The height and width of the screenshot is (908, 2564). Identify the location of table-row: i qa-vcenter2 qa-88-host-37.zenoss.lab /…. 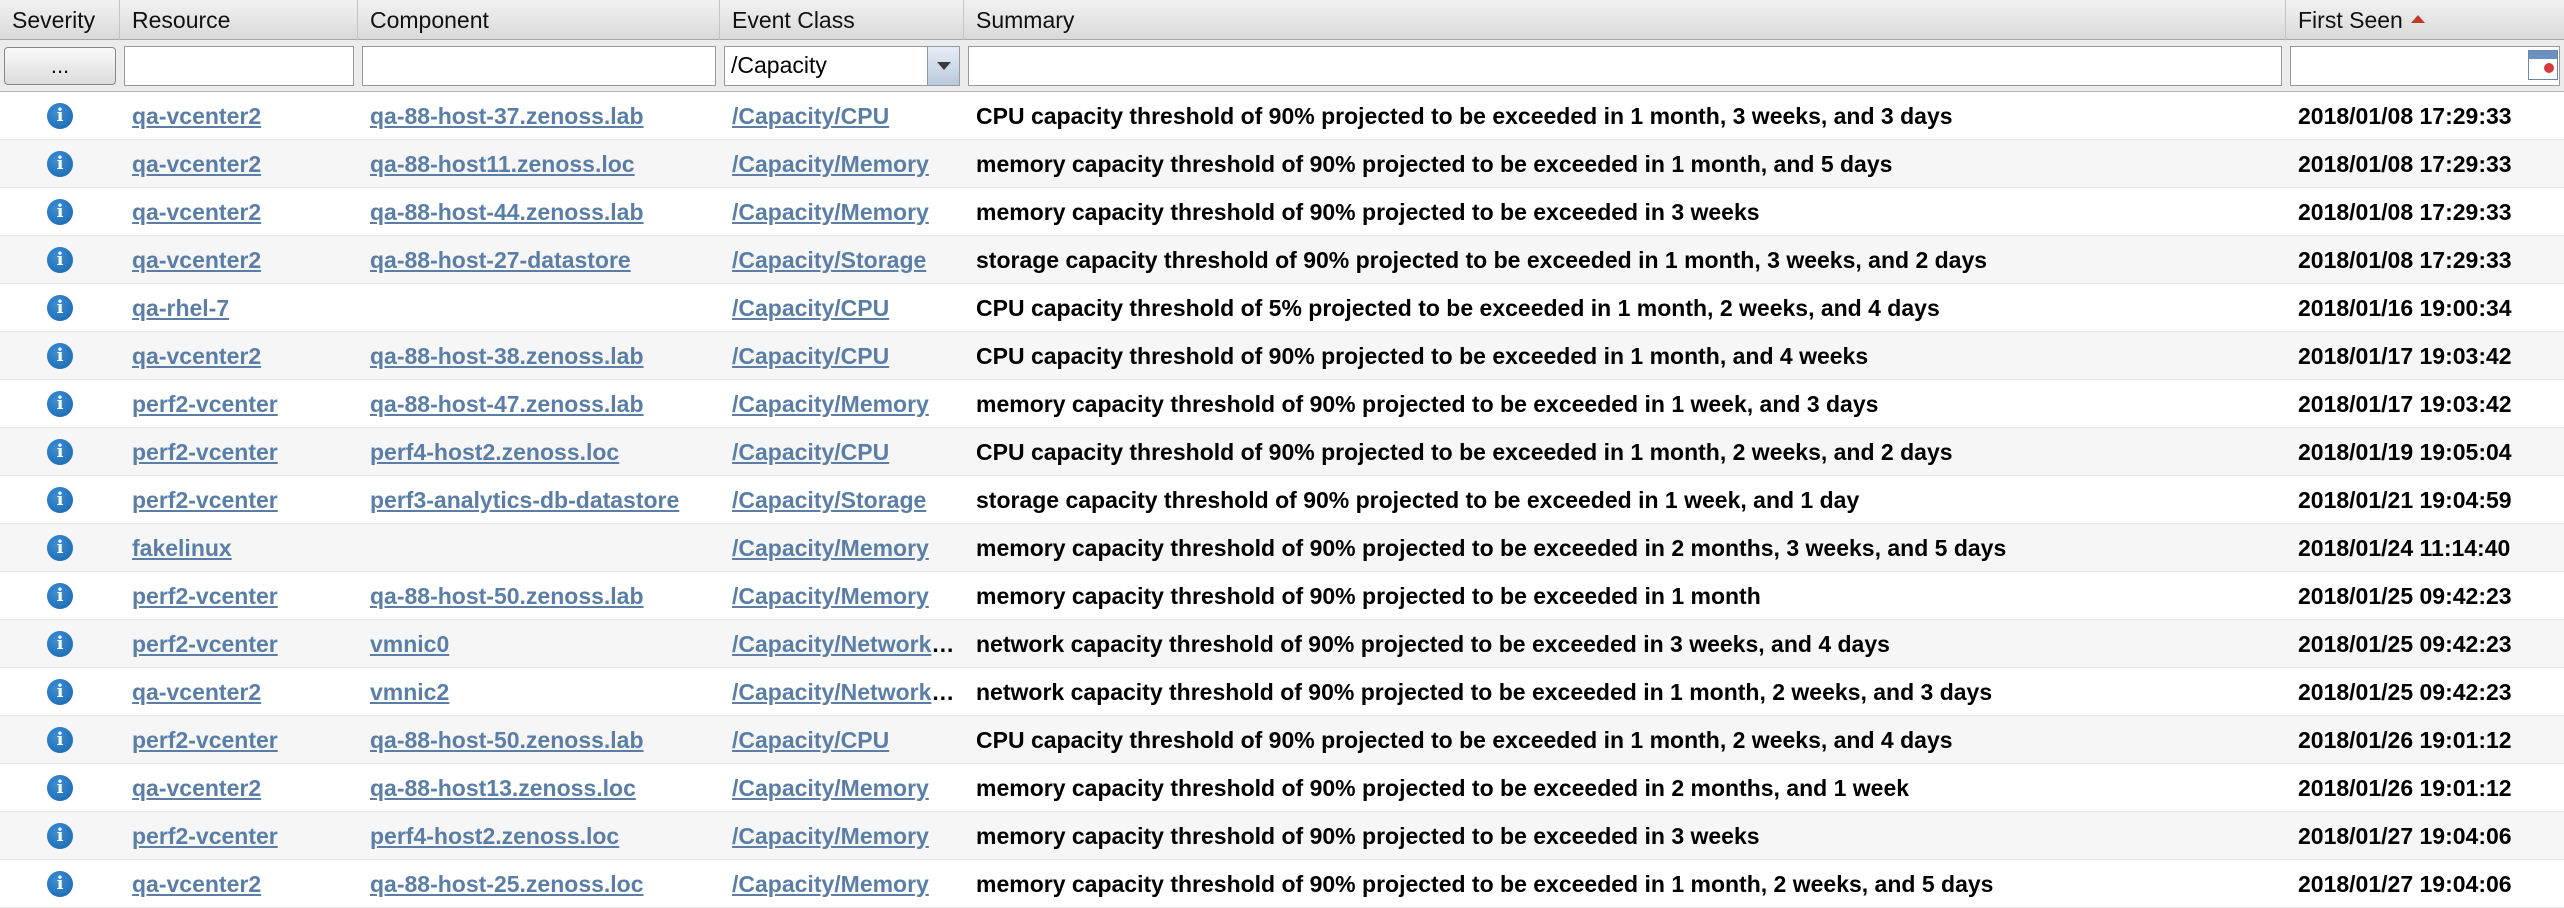
(1282, 116).